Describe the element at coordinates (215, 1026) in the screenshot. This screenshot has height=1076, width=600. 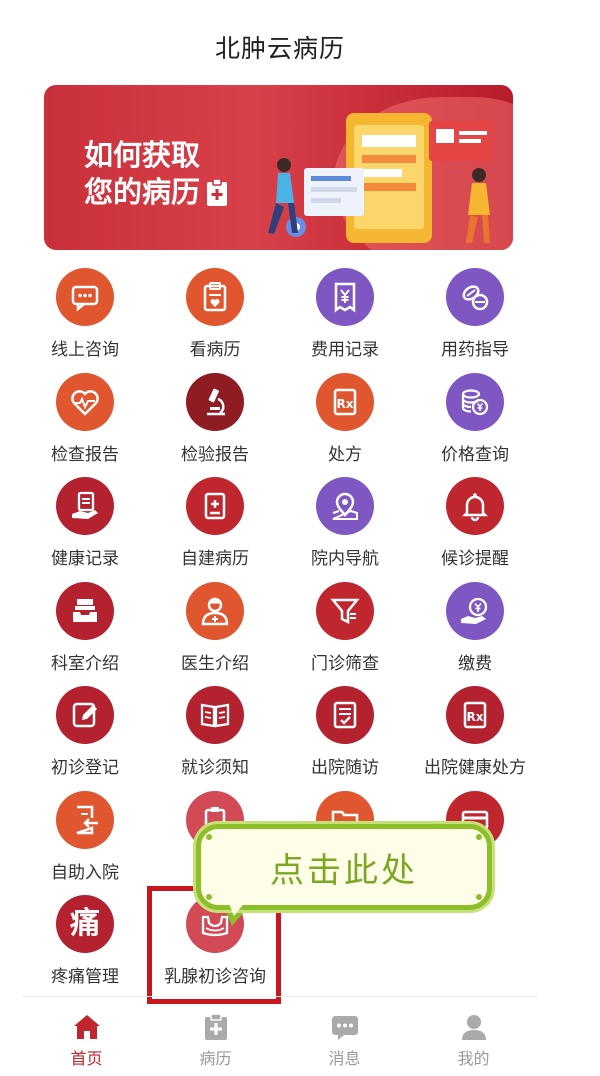
I see `medical-record-icon` at that location.